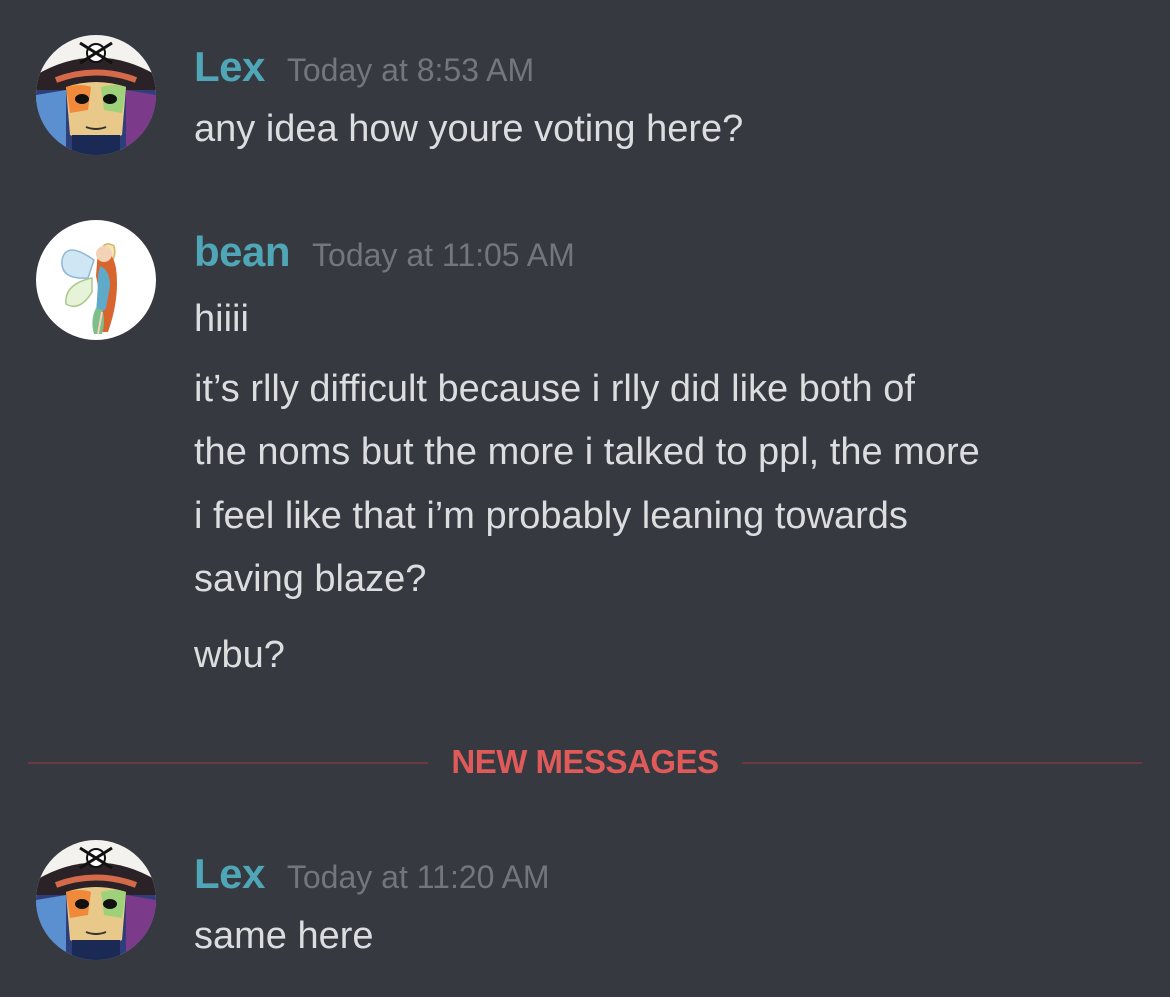  I want to click on new-messages-label: NEW MESSAGES, so click(585, 762).